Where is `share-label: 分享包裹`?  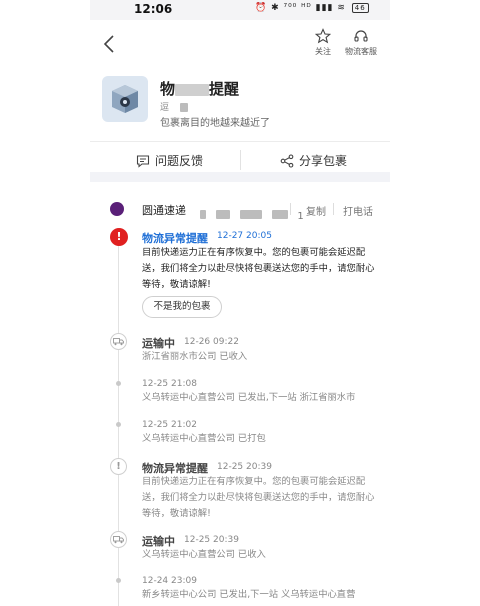 share-label: 分享包裹 is located at coordinates (323, 161).